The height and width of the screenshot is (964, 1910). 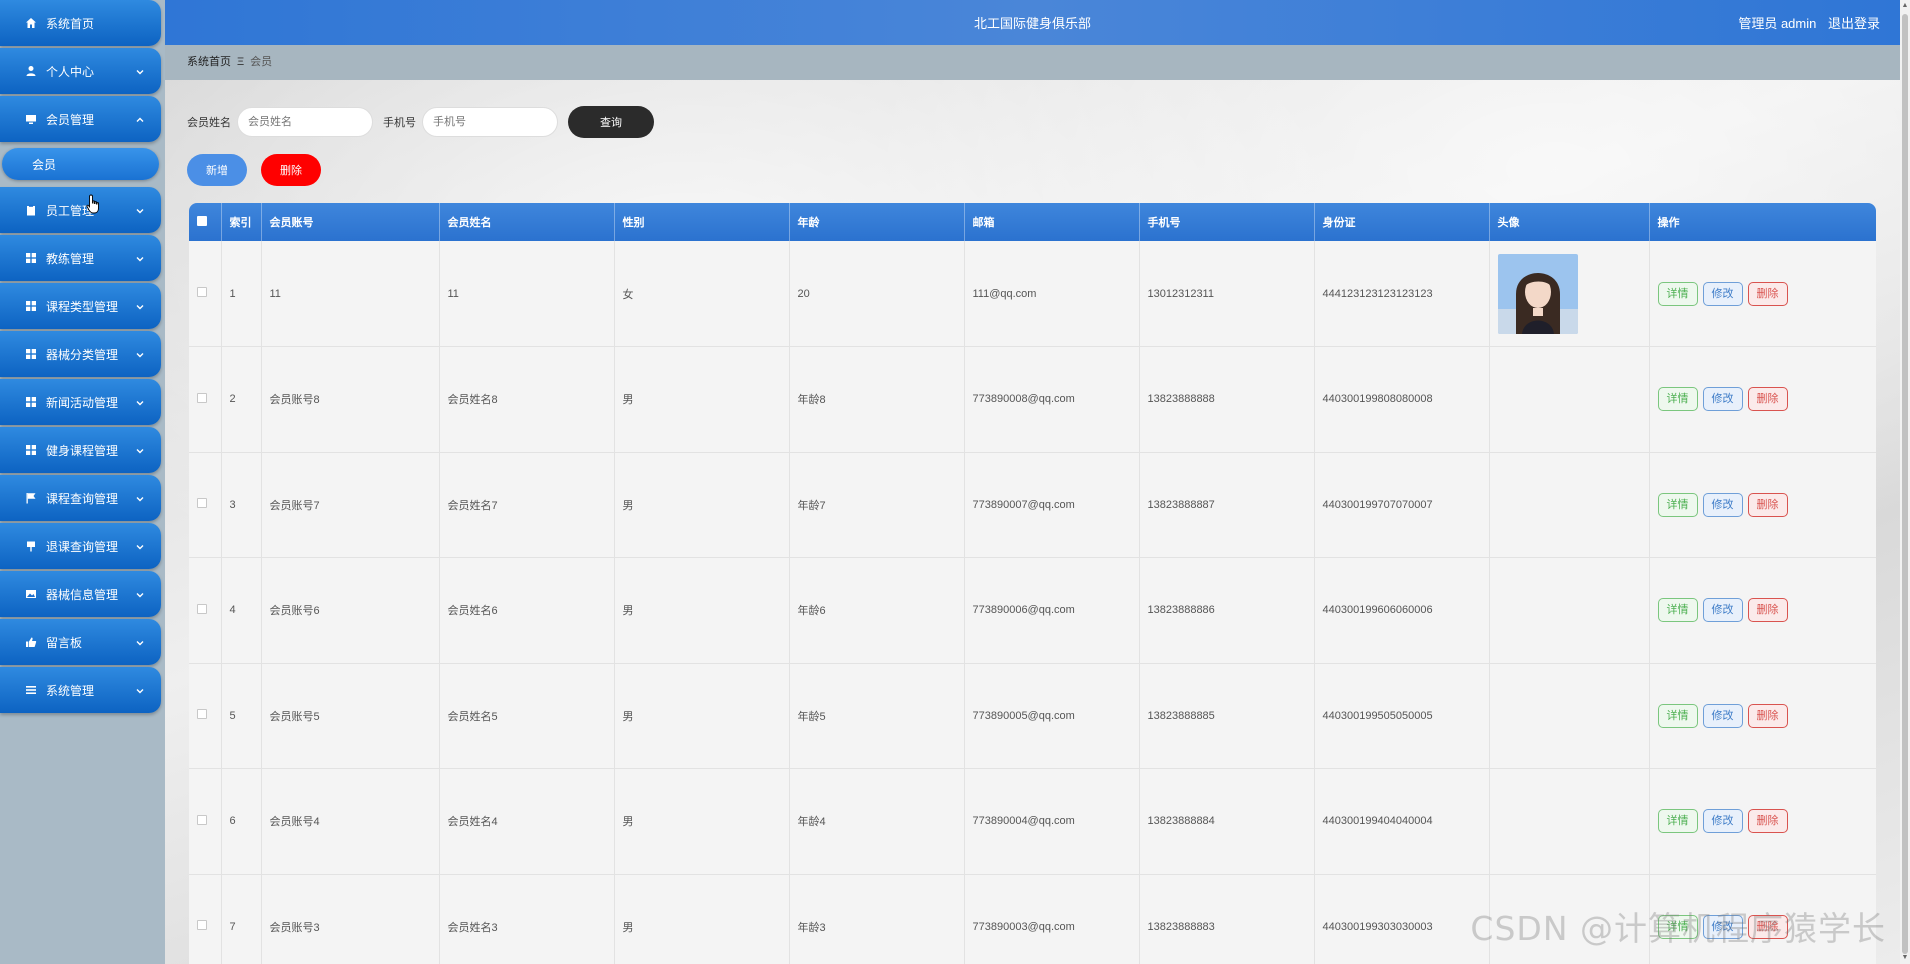 I want to click on cell-index: 2, so click(x=241, y=399).